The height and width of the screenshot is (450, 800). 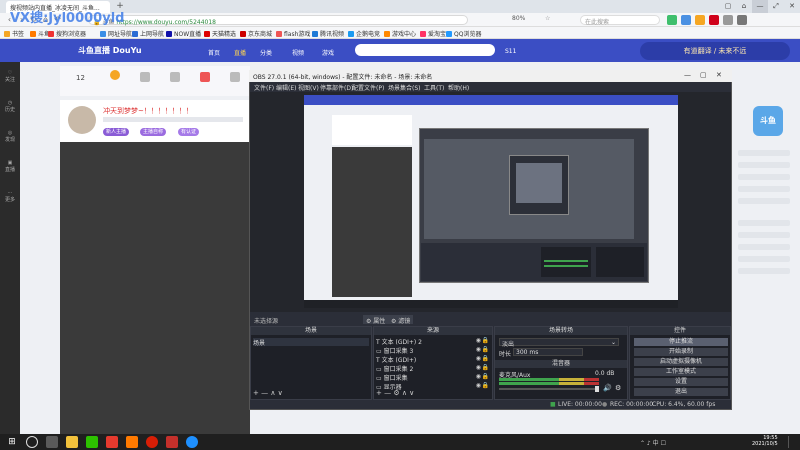 I want to click on source-item: T 文本 (GDI+) ◉ 🔒, so click(x=433, y=359).